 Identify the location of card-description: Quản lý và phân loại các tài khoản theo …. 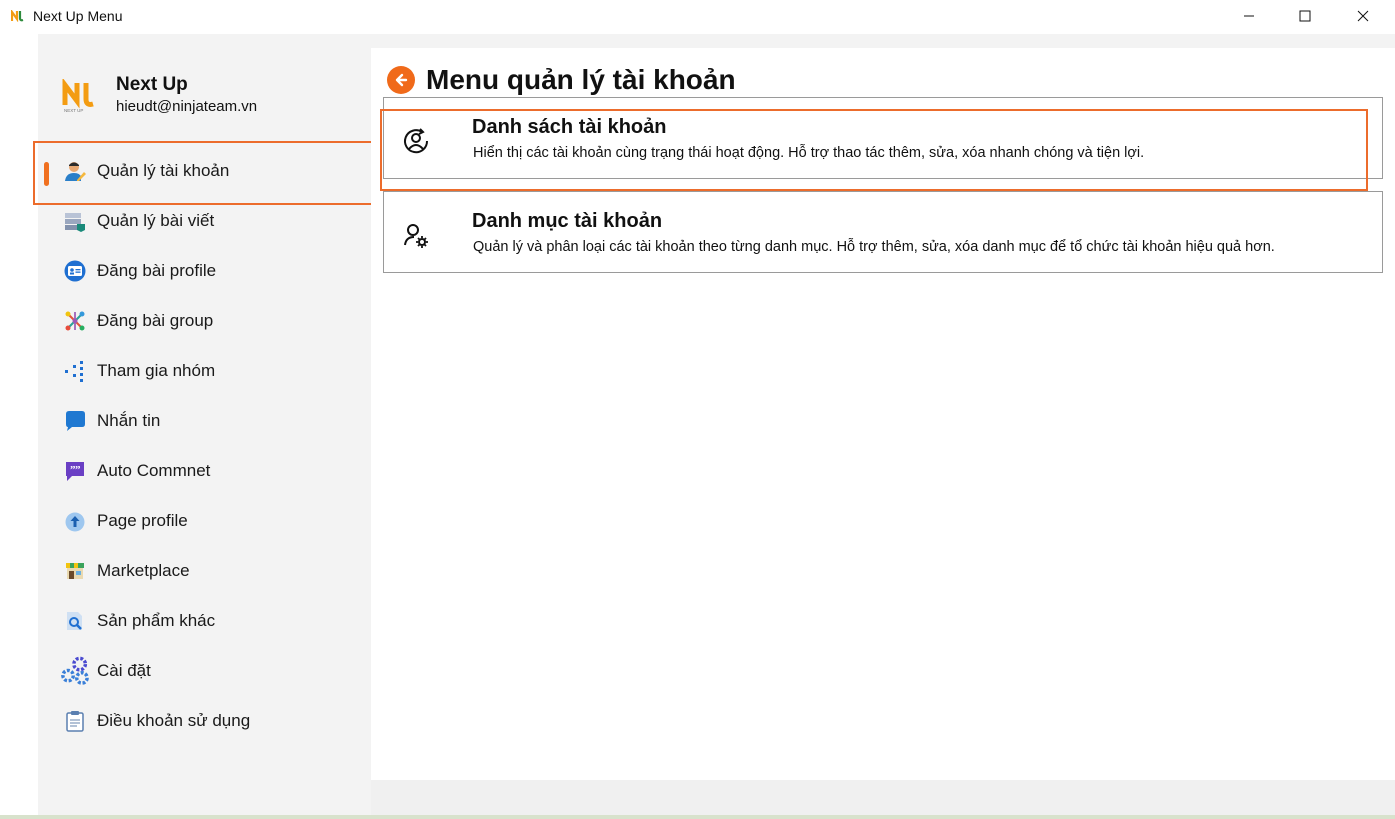
(874, 247).